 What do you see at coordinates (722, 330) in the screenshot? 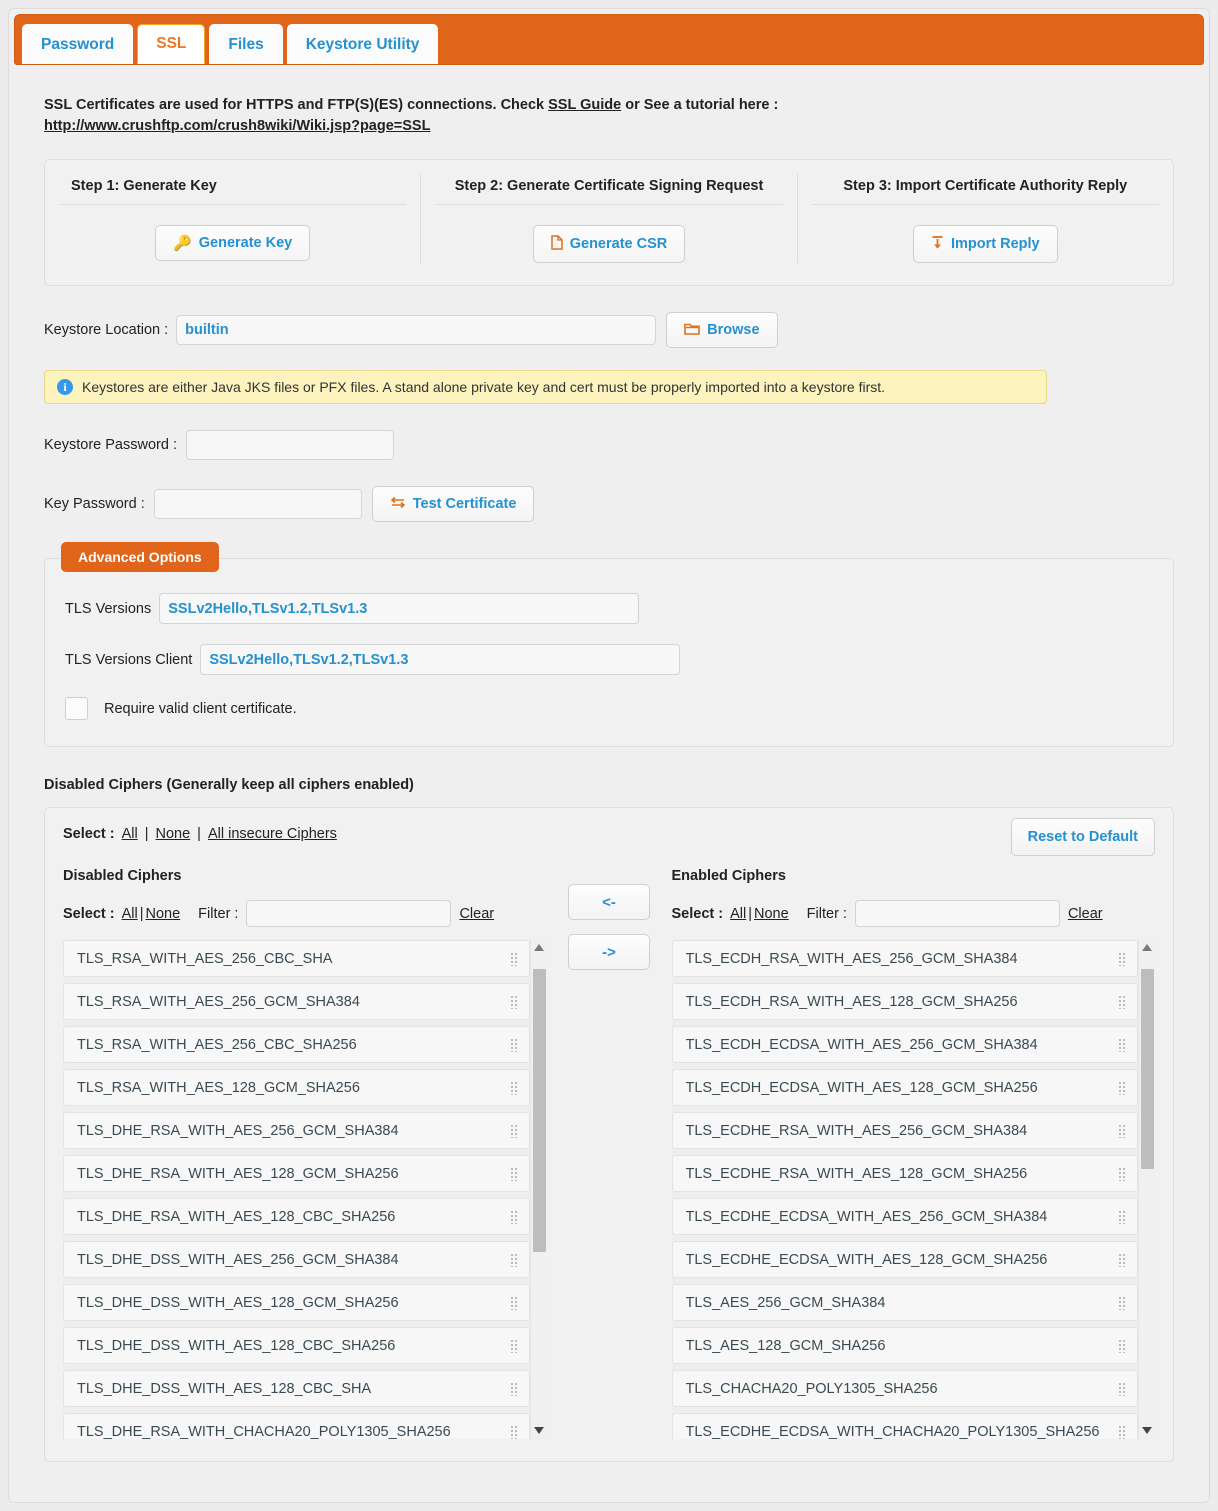
I see `browse-button: Browse` at bounding box center [722, 330].